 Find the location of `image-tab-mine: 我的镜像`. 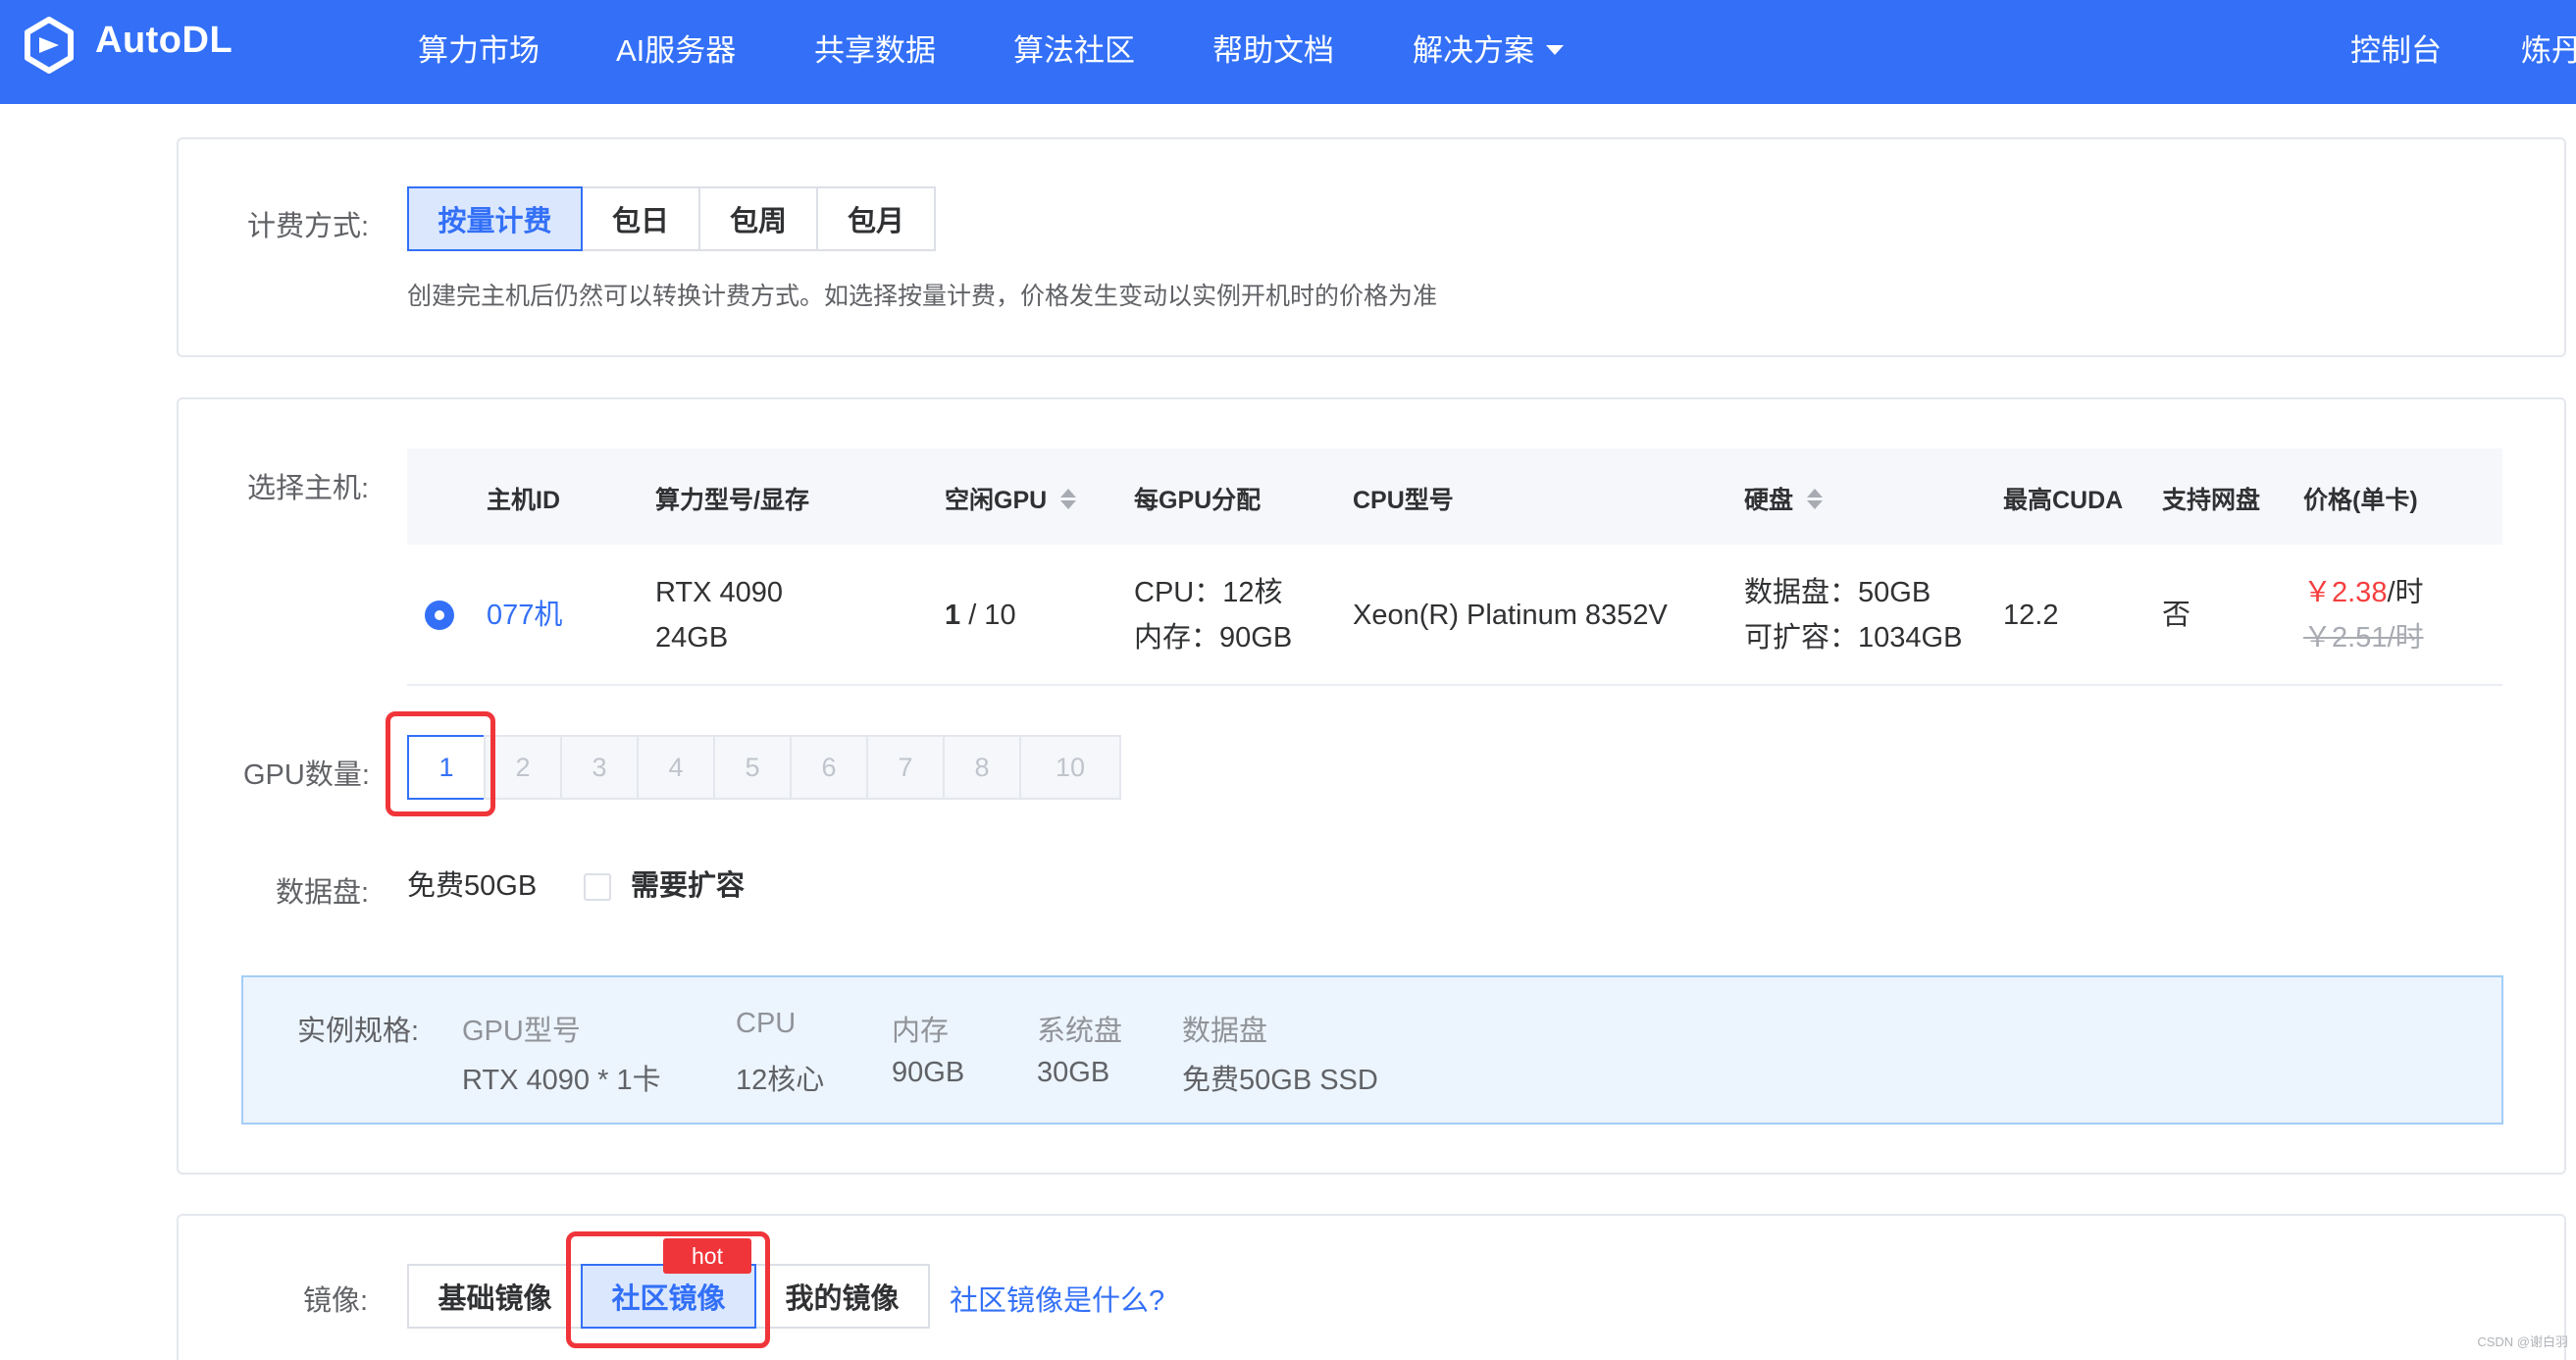

image-tab-mine: 我的镜像 is located at coordinates (842, 1296).